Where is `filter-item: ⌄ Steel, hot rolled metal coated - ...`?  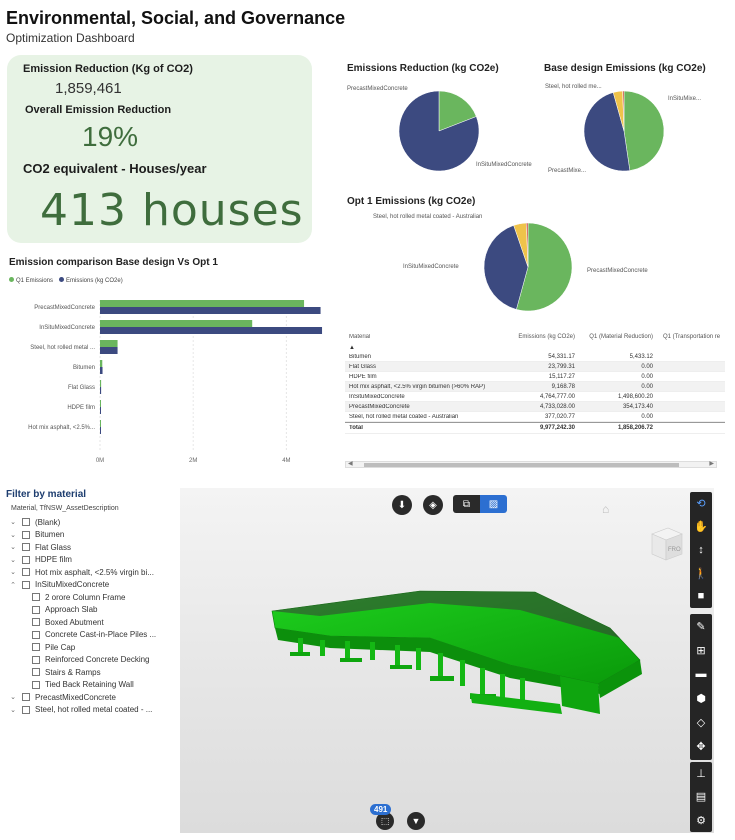 filter-item: ⌄ Steel, hot rolled metal coated - ... is located at coordinates (93, 710).